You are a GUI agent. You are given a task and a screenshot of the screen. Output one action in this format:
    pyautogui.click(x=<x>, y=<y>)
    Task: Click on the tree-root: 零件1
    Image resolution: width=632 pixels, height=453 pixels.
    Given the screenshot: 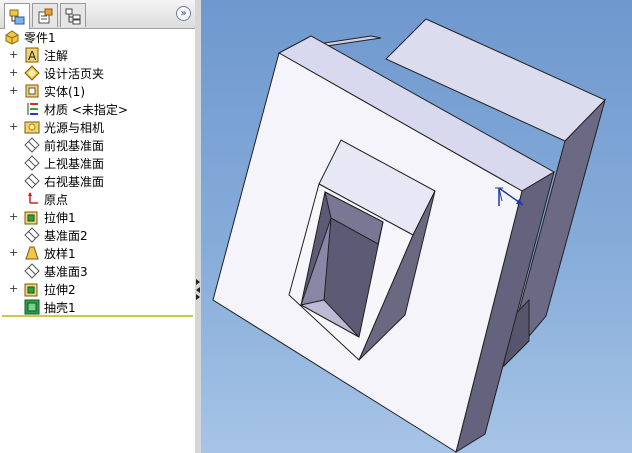 What is the action you would take?
    pyautogui.click(x=30, y=37)
    